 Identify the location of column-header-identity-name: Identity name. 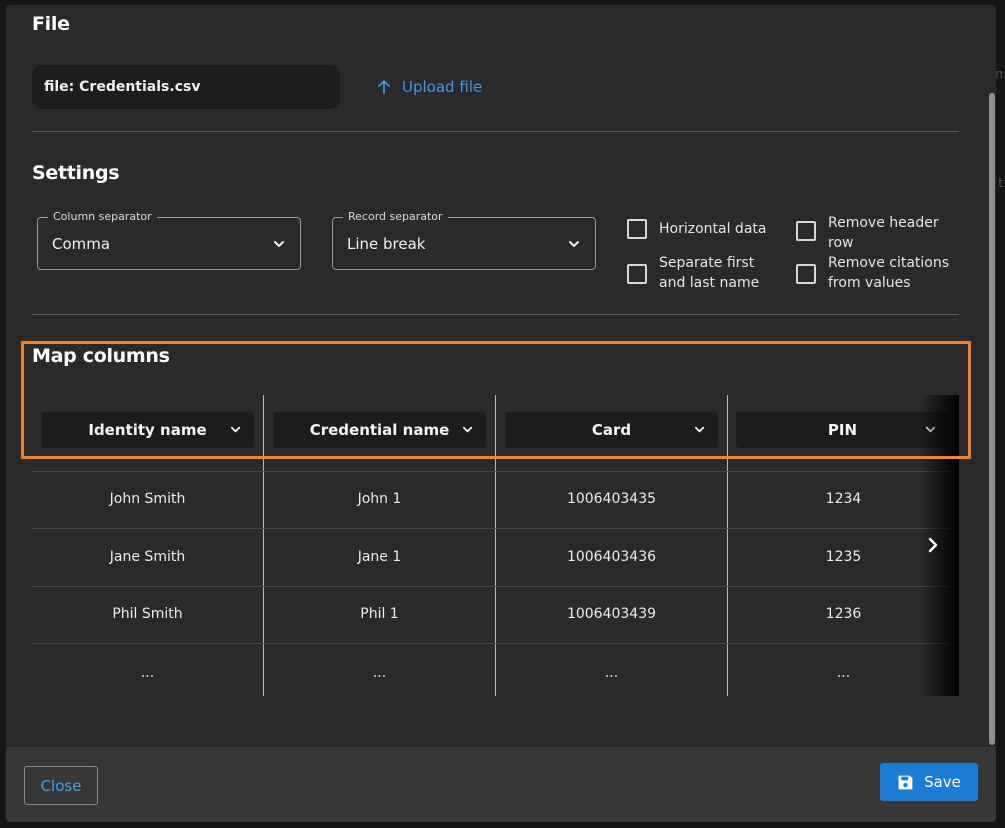
(147, 430).